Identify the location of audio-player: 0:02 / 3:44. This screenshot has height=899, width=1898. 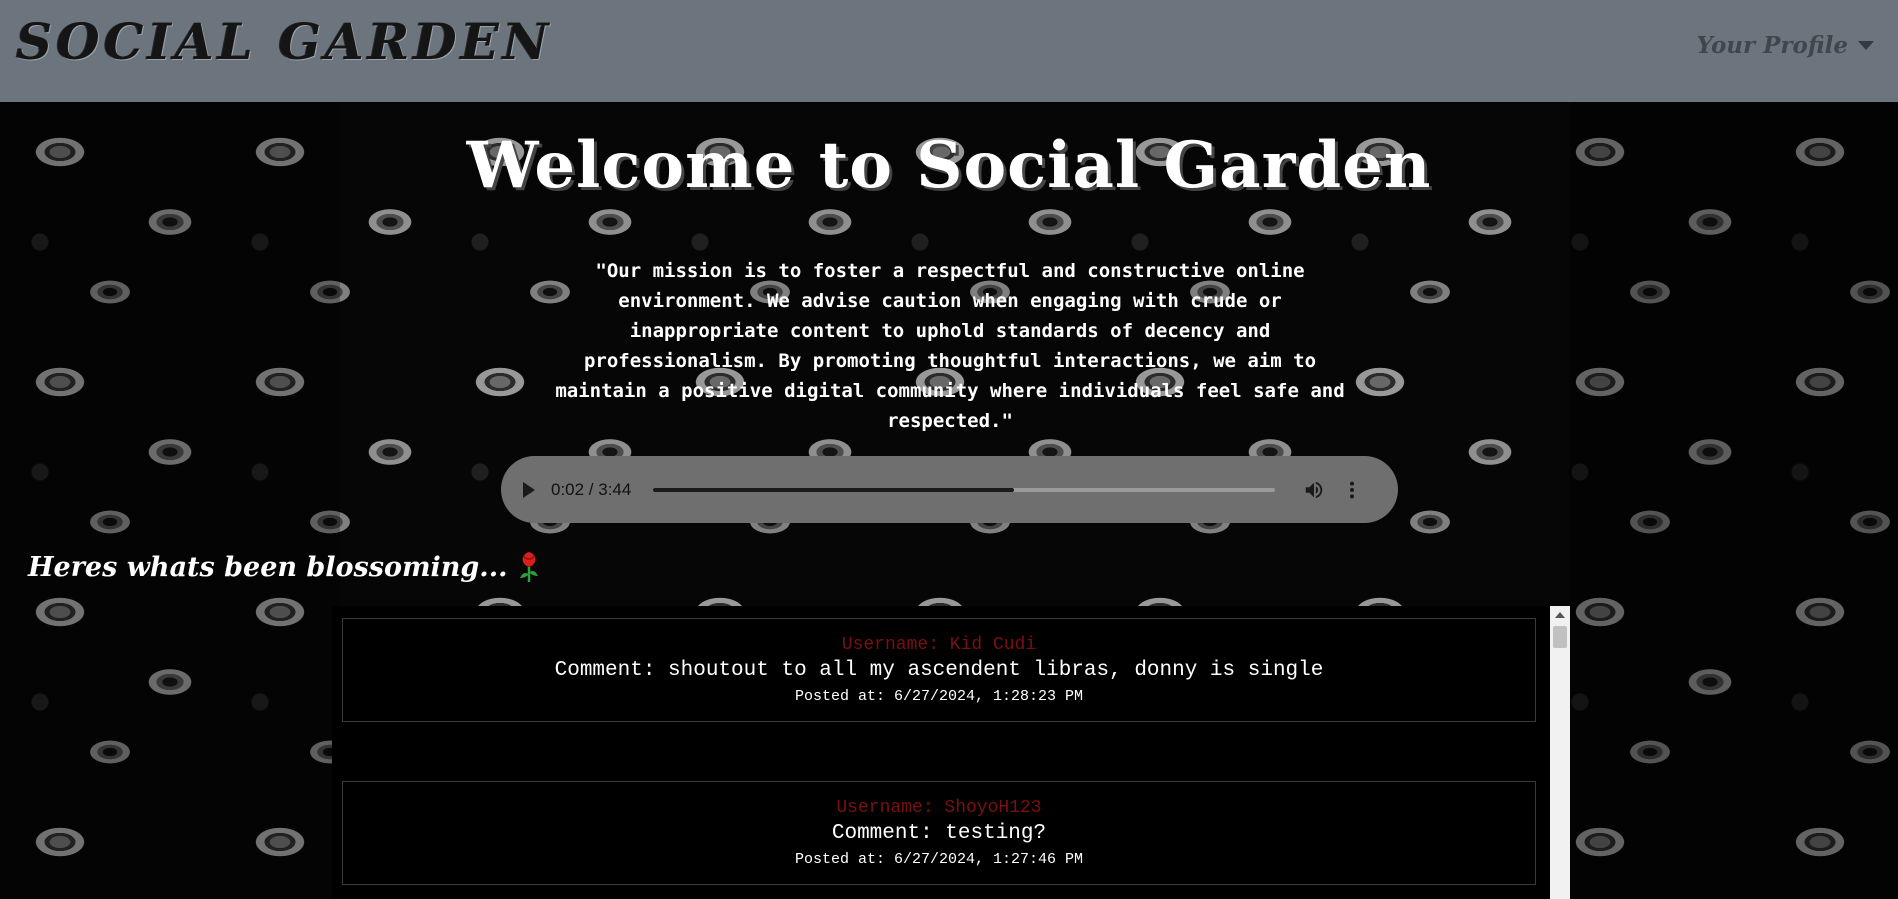
(949, 489).